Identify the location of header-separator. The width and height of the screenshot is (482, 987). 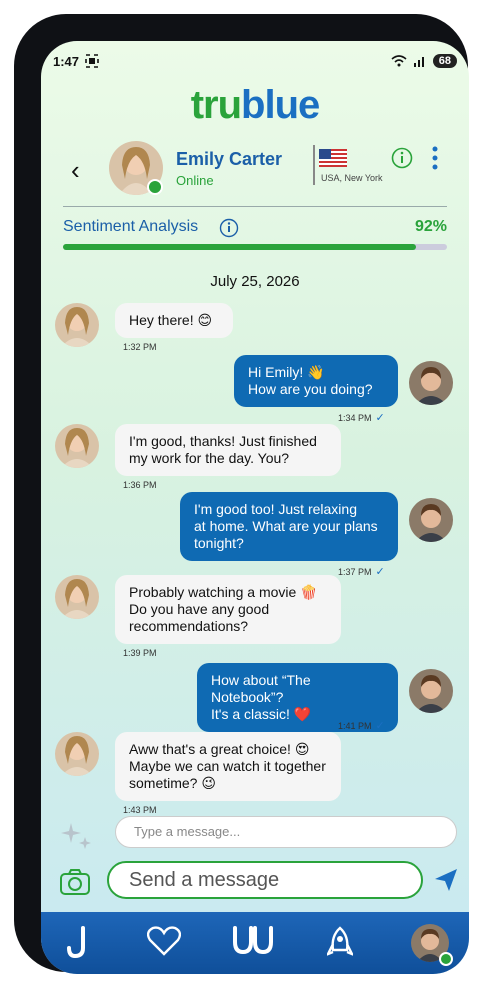
(314, 165).